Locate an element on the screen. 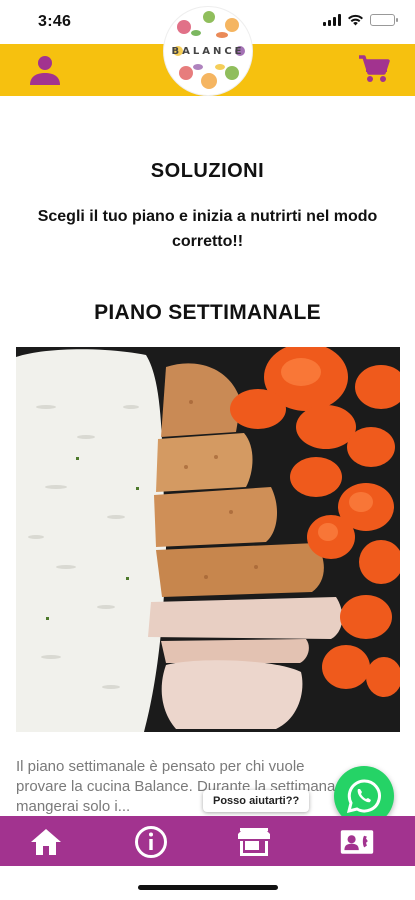  bottom-navigation is located at coordinates (207, 841).